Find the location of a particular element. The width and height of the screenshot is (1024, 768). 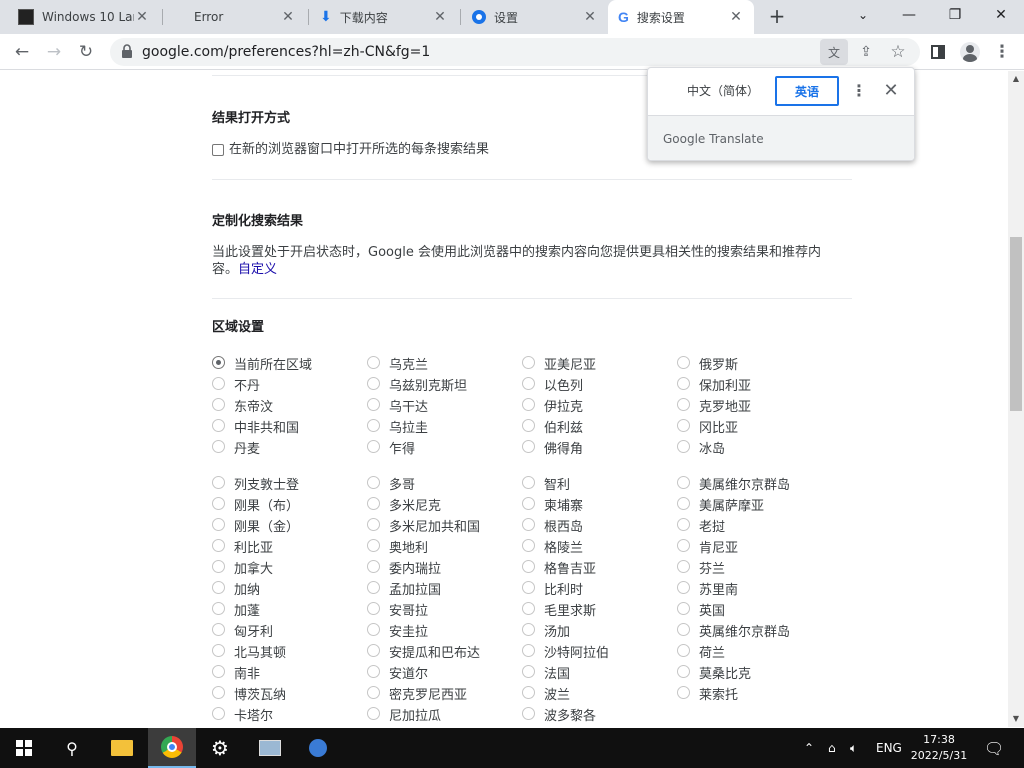

region-radio-label: 南非 is located at coordinates (247, 672).